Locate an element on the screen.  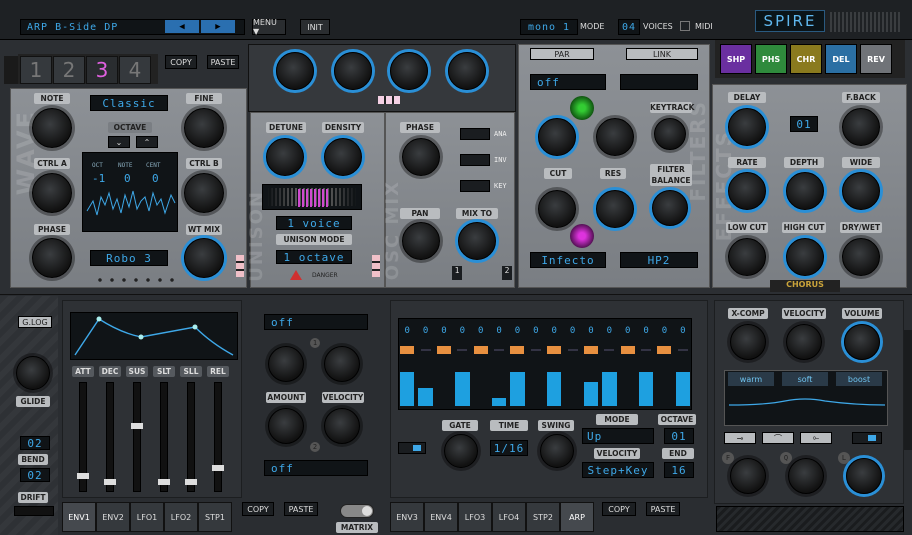
drift-toggle is located at coordinates (34, 511).